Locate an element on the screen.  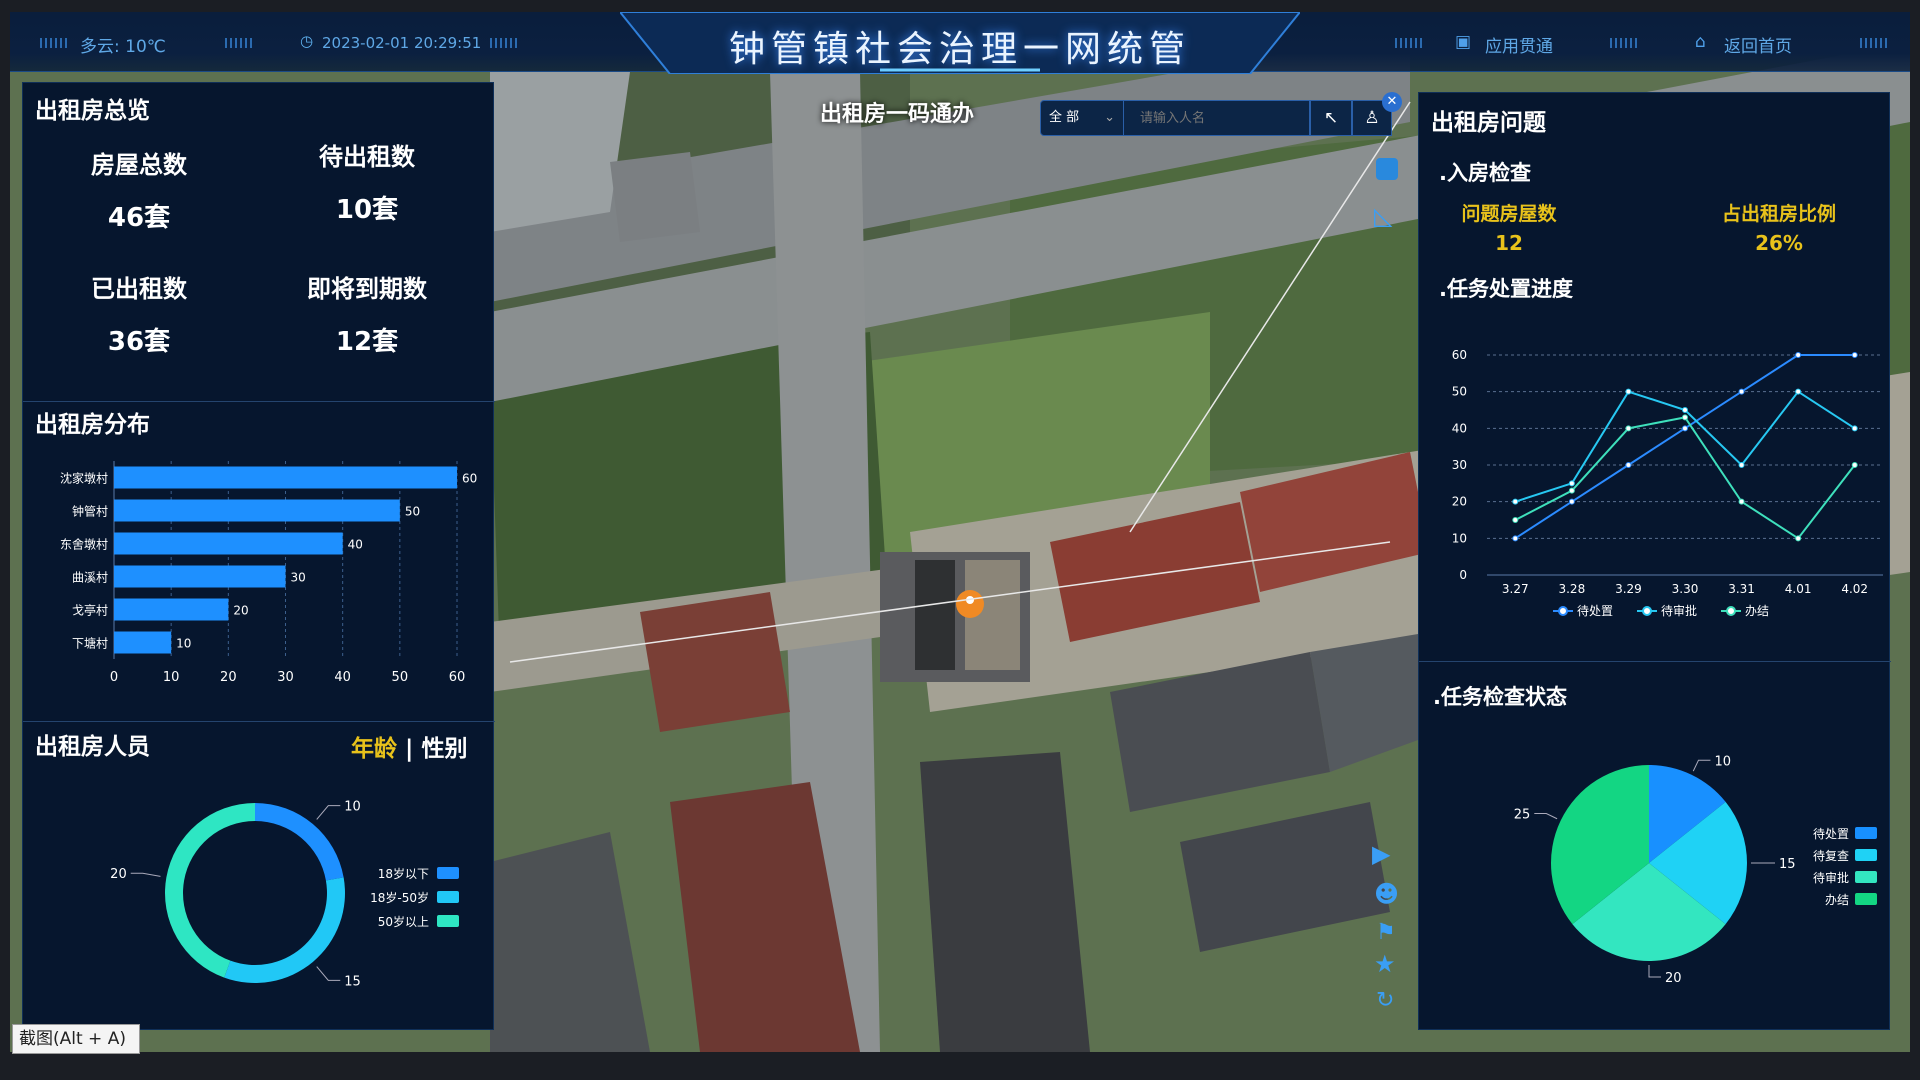
legend-label: 待审批 is located at coordinates (1679, 610).